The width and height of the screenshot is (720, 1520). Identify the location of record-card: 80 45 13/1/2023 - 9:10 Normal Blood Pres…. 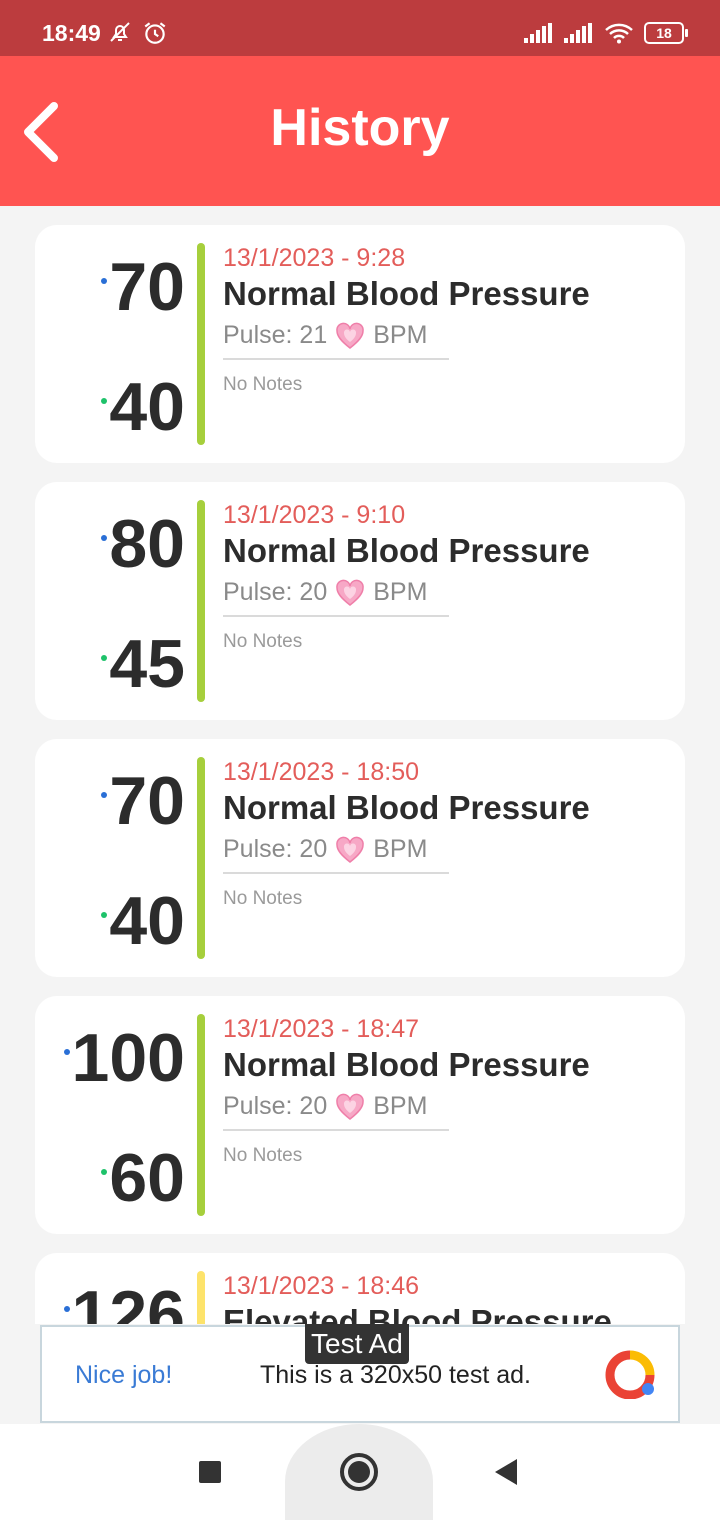
(360, 601).